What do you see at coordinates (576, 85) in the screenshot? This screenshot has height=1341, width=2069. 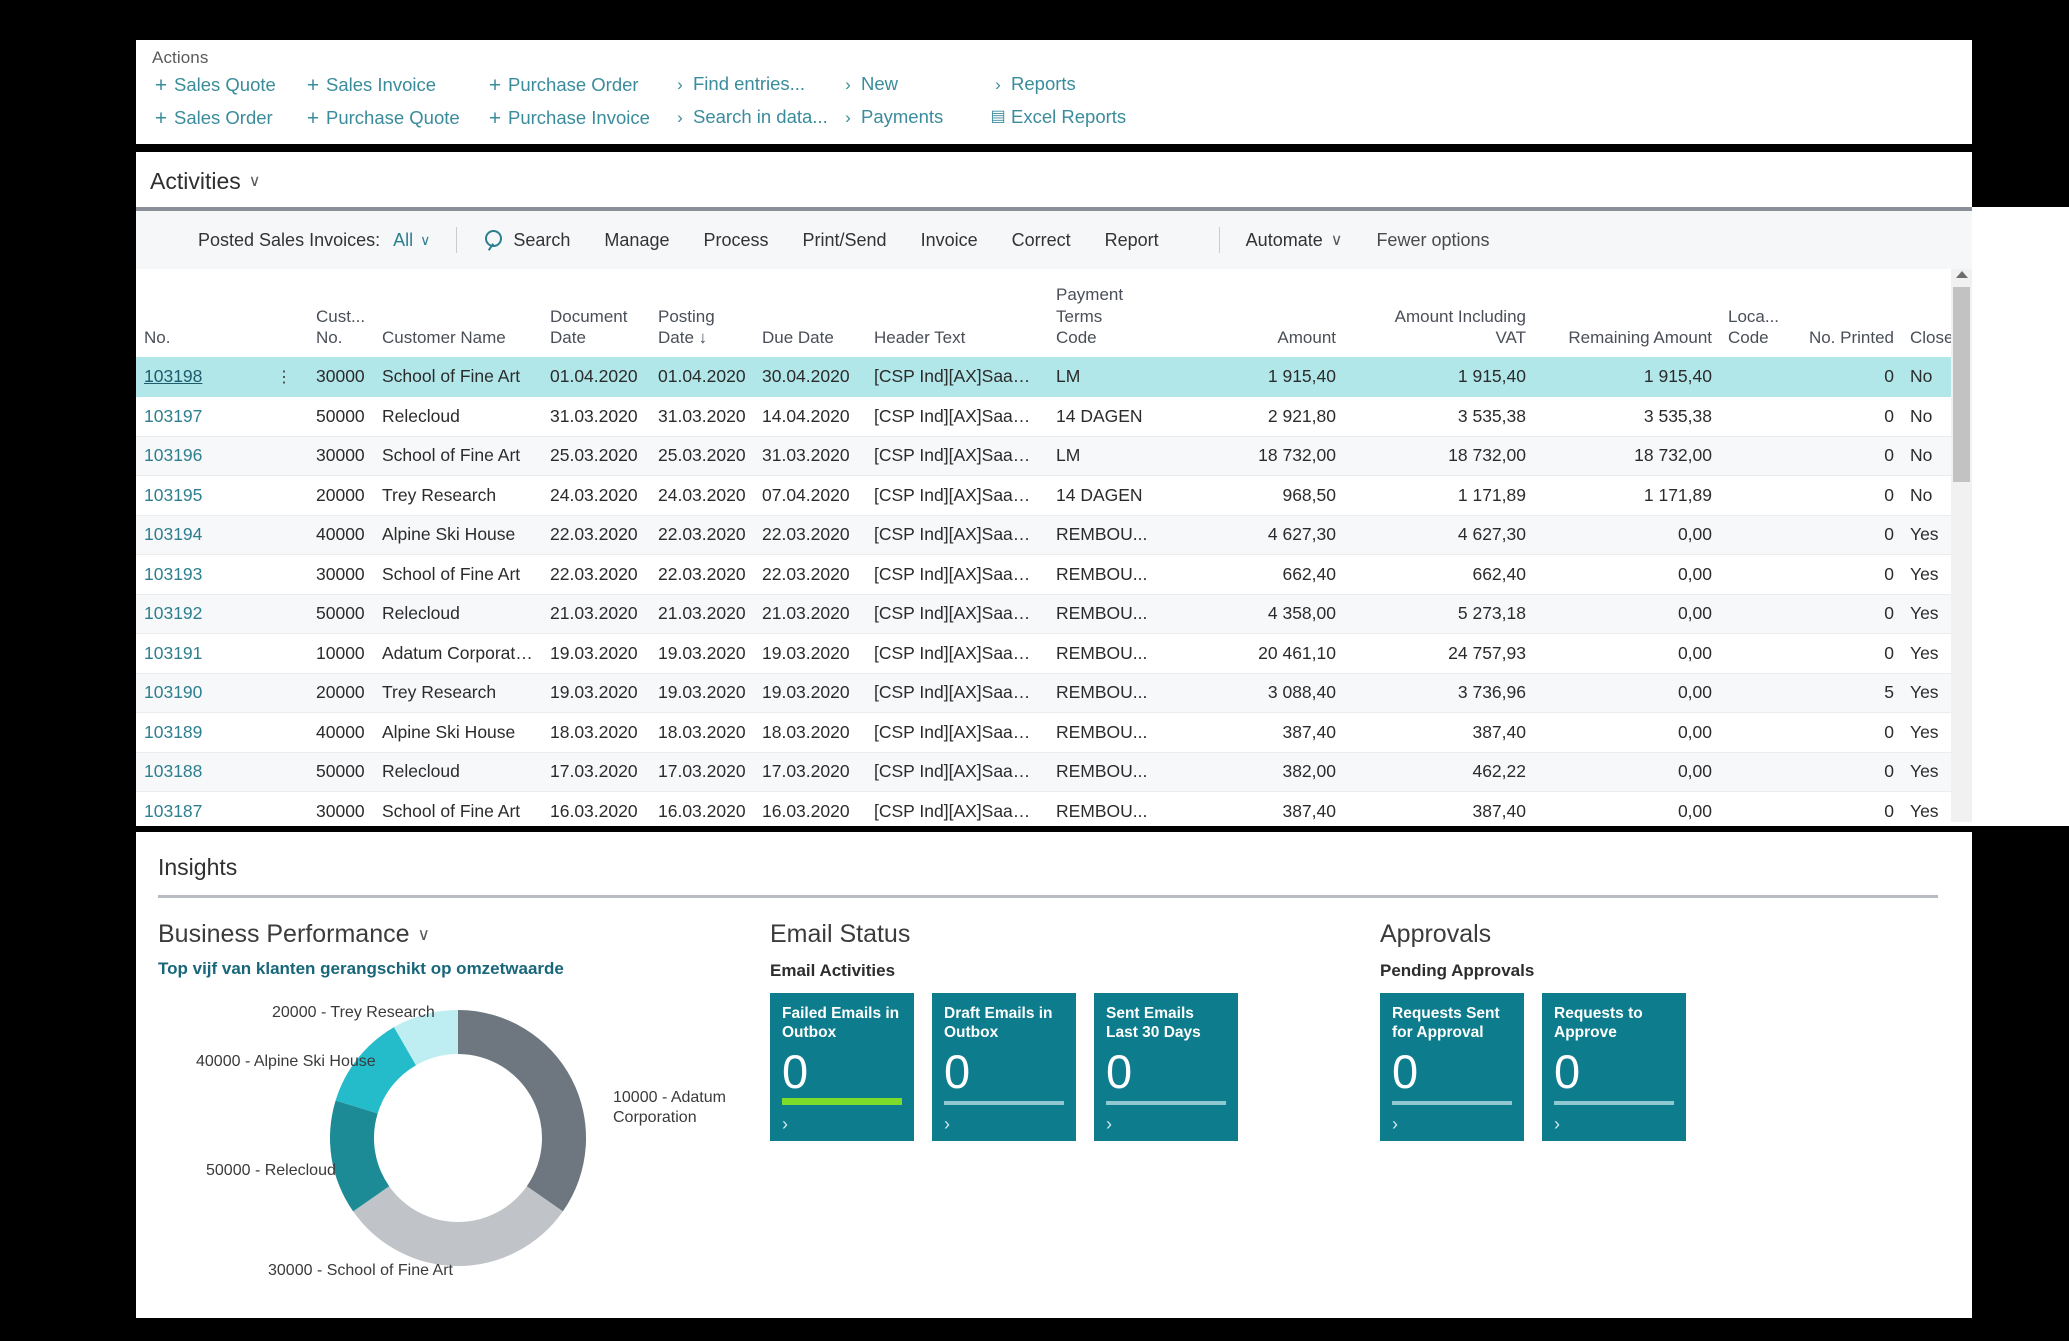 I see `action-purchase-order: + Purchase Order` at bounding box center [576, 85].